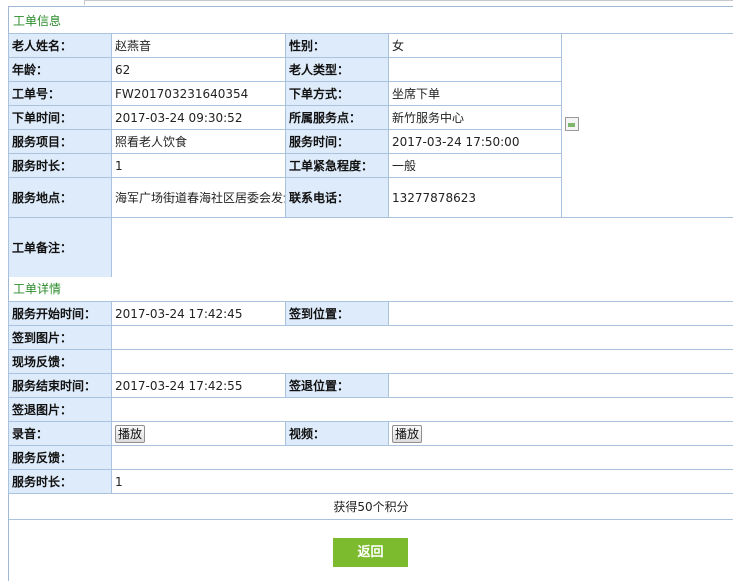 This screenshot has width=733, height=581. What do you see at coordinates (422, 247) in the screenshot?
I see `remark-value` at bounding box center [422, 247].